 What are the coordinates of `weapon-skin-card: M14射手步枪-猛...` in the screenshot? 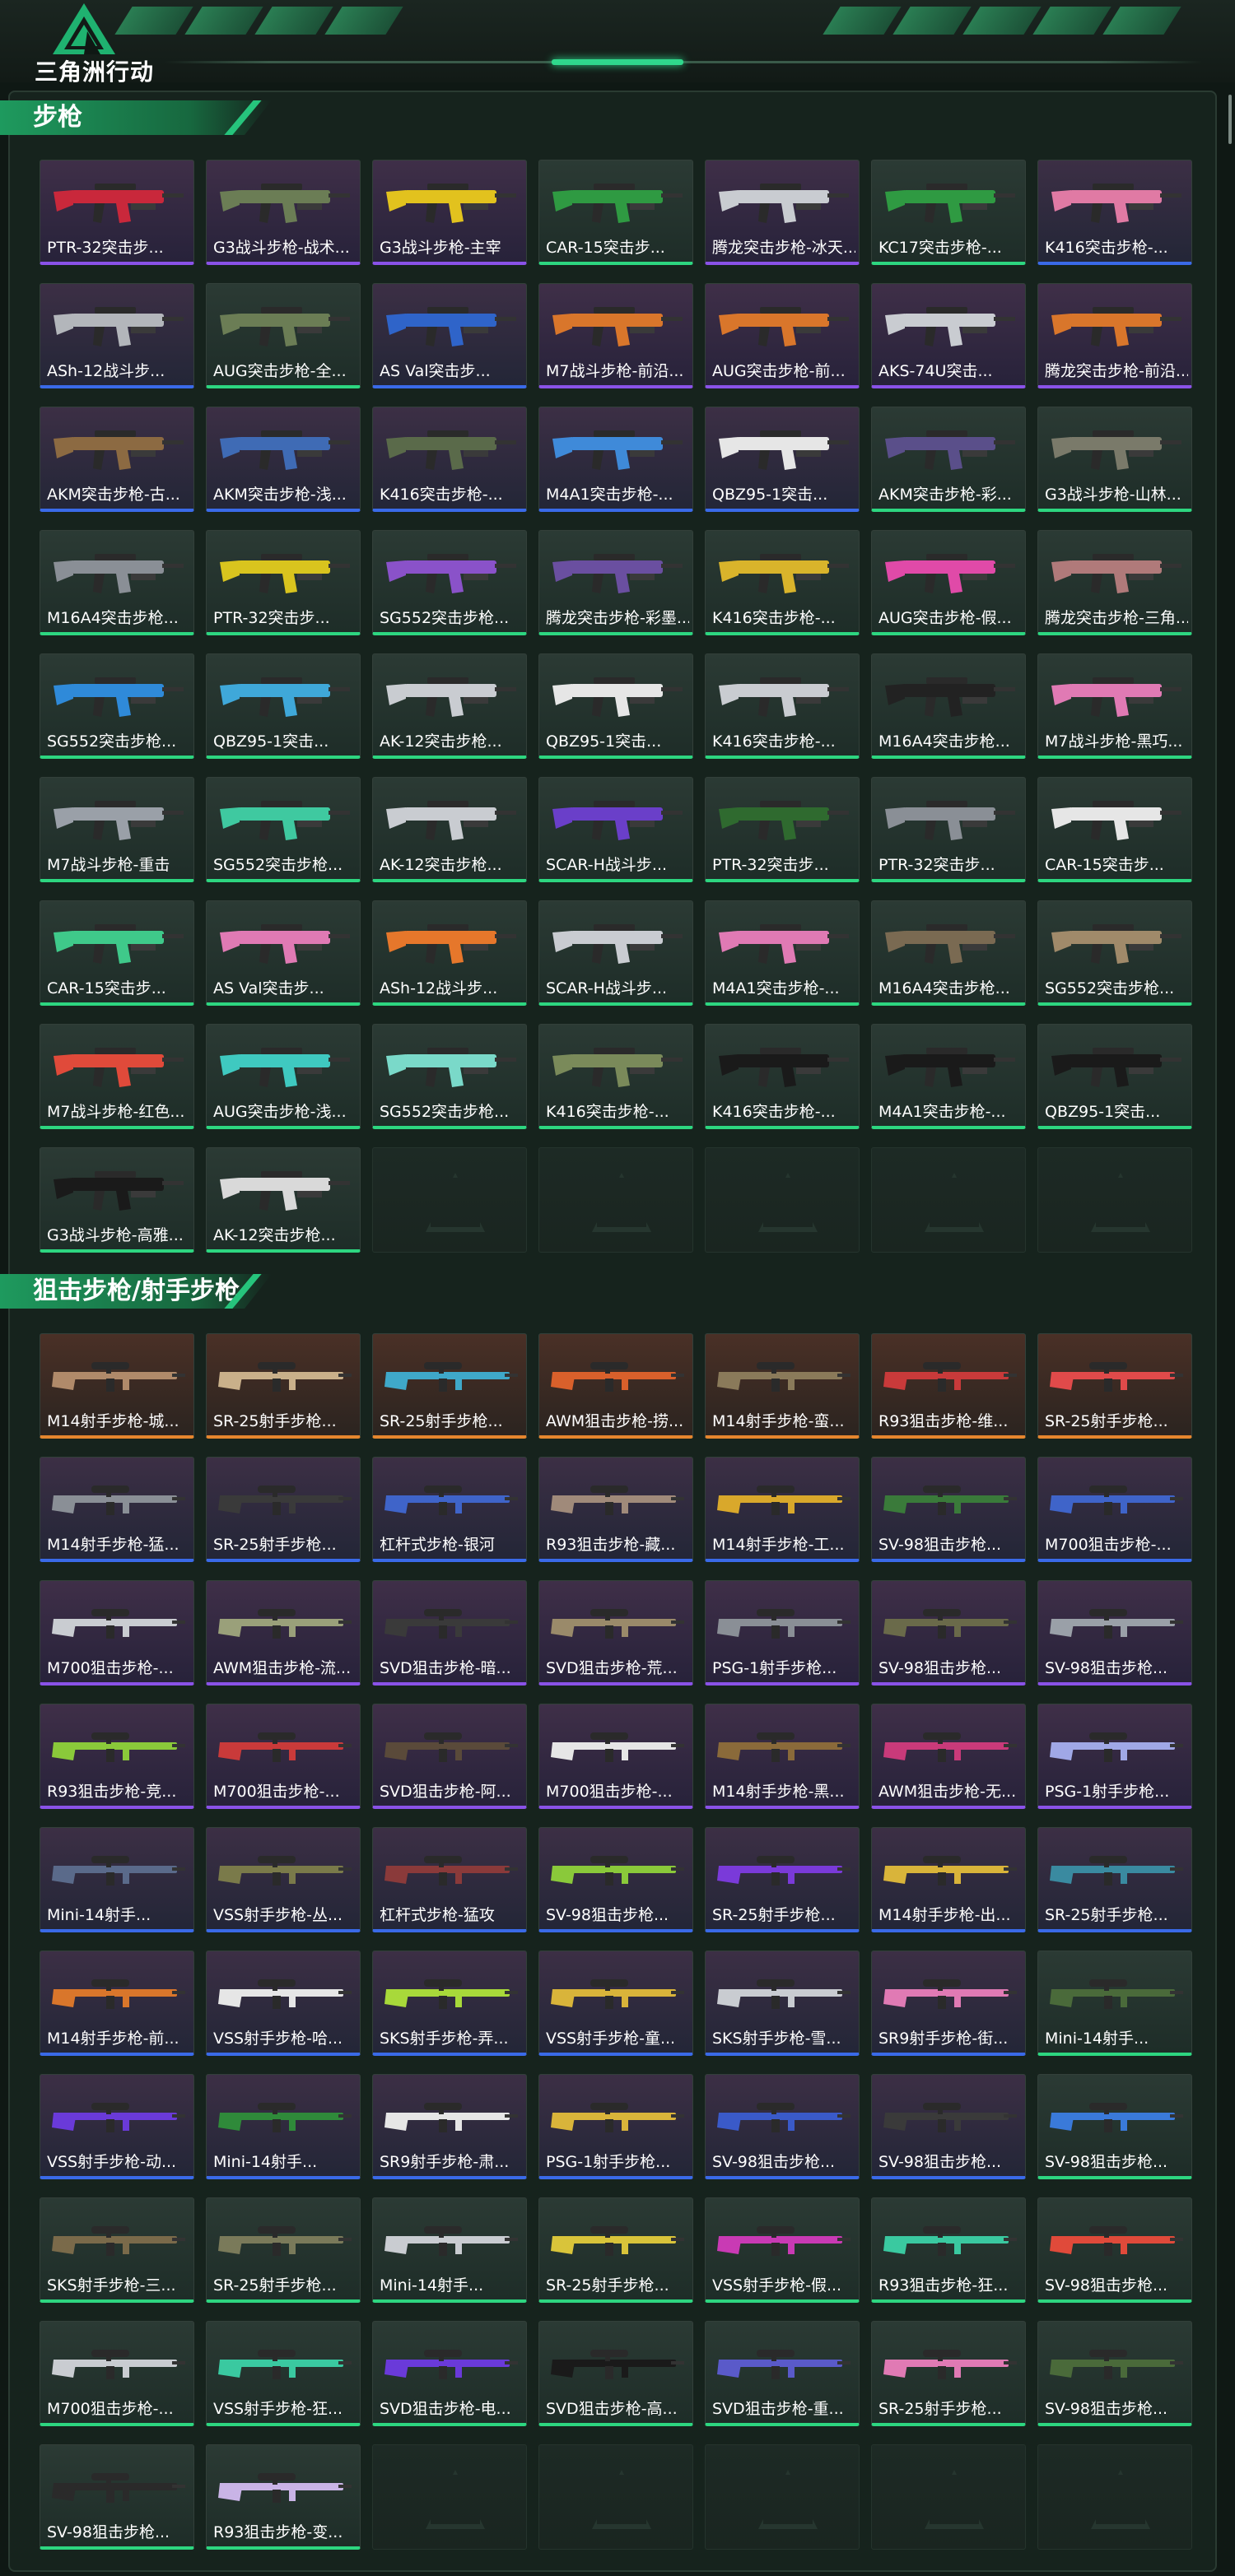 It's located at (117, 1509).